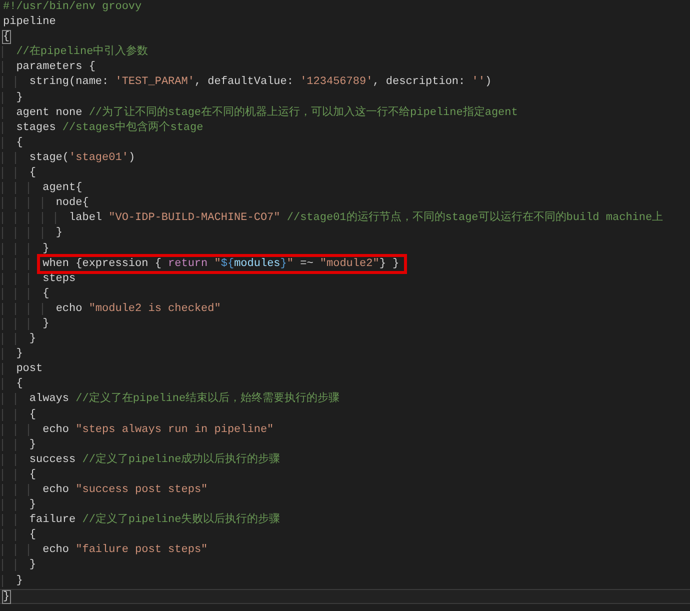 This screenshot has width=690, height=611. What do you see at coordinates (46, 204) in the screenshot?
I see `code-line: node{` at bounding box center [46, 204].